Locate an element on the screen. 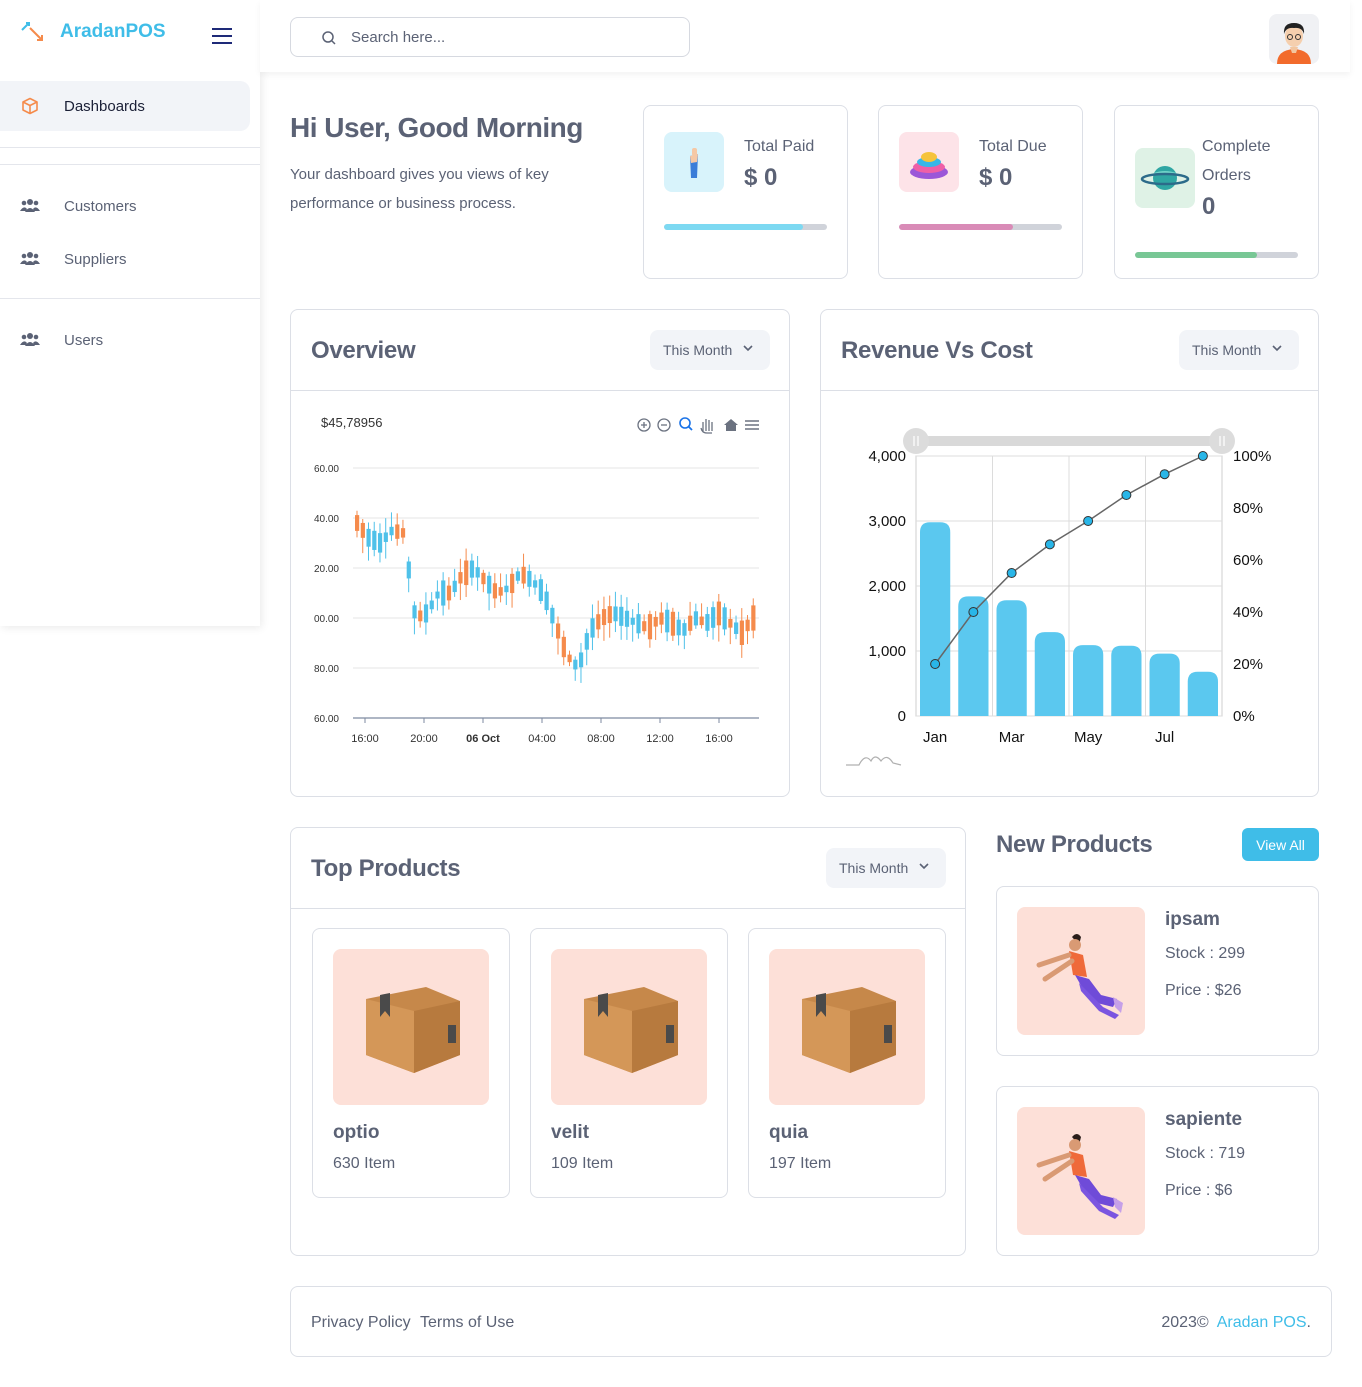 This screenshot has width=1362, height=1387. product-name: velit is located at coordinates (570, 1132).